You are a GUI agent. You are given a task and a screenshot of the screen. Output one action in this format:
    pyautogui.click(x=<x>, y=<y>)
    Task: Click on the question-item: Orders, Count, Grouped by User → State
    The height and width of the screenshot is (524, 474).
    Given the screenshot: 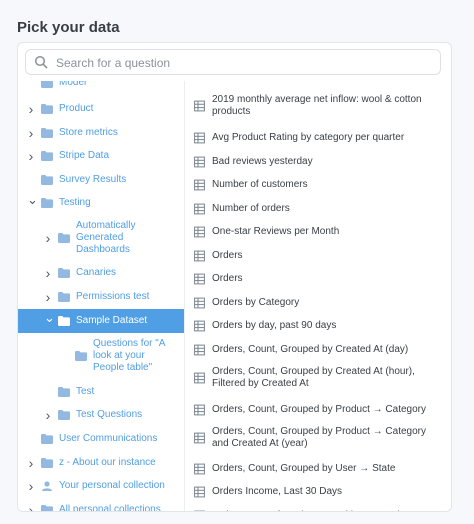 What is the action you would take?
    pyautogui.click(x=317, y=469)
    